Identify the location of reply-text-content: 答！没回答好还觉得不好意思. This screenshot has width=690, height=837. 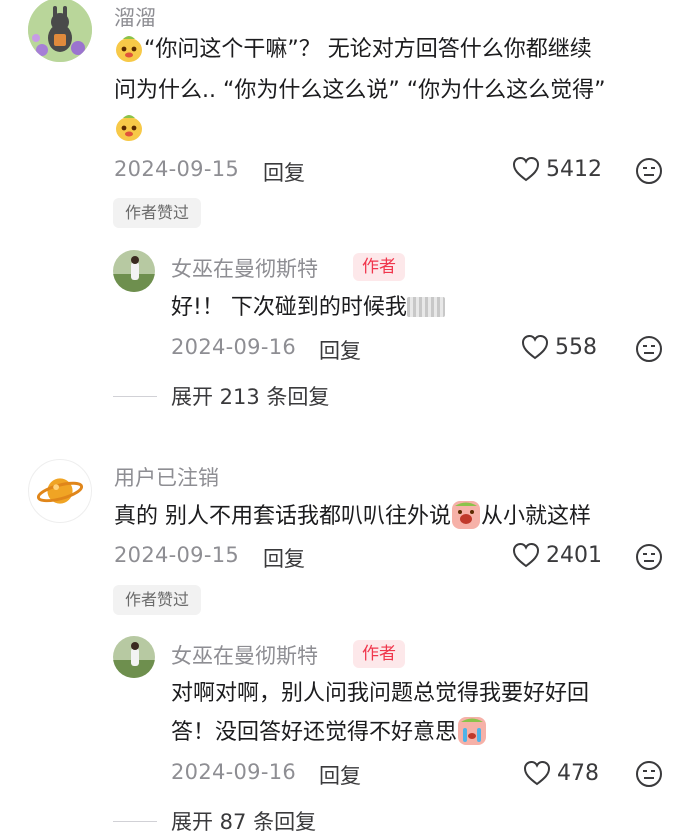
(314, 732).